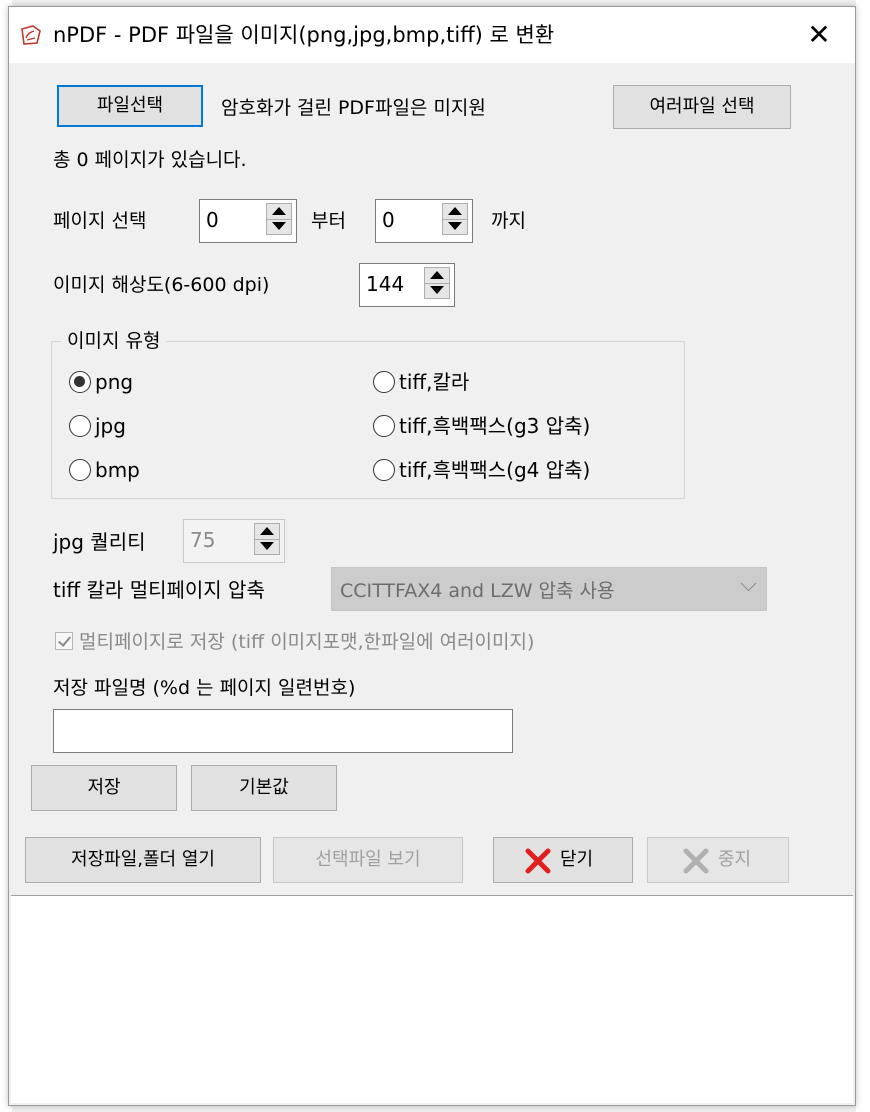 Image resolution: width=870 pixels, height=1112 pixels. Describe the element at coordinates (577, 859) in the screenshot. I see `close-button-label: 닫기` at that location.